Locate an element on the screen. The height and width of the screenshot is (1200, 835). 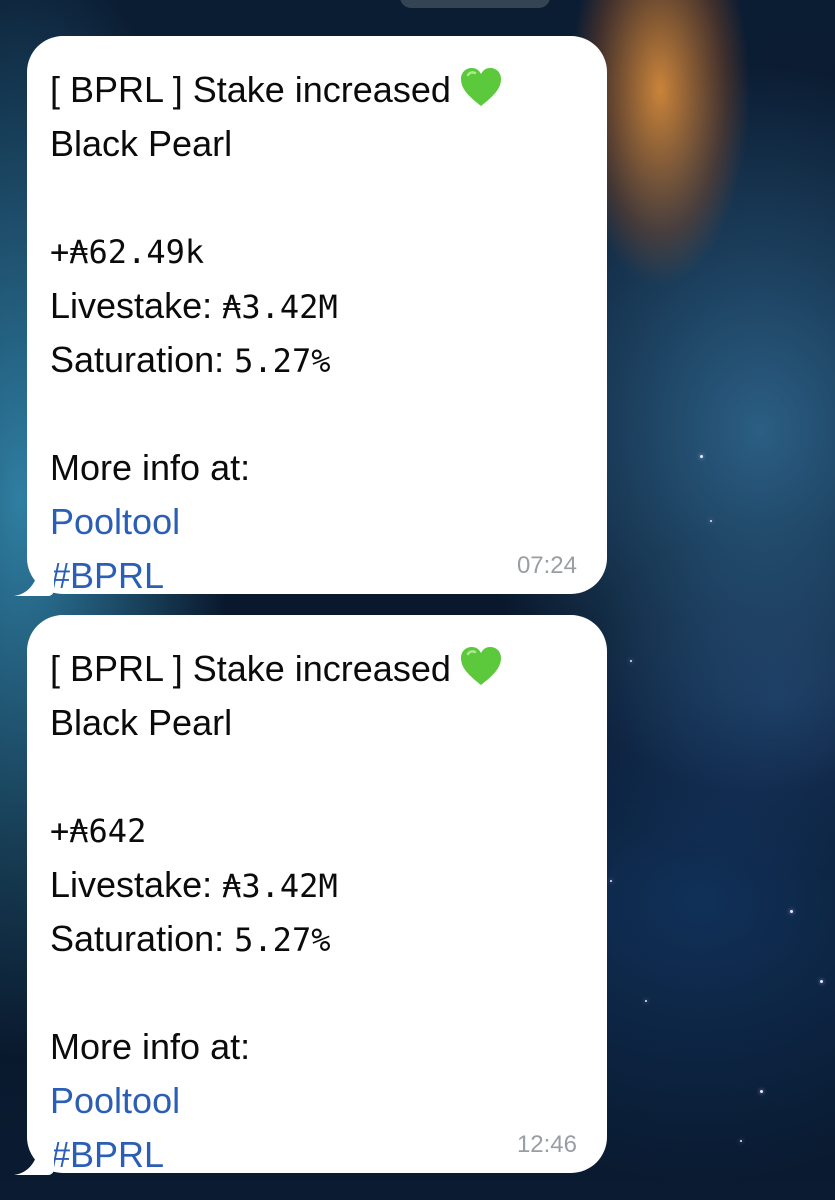
message-time: 07:24 is located at coordinates (546, 565).